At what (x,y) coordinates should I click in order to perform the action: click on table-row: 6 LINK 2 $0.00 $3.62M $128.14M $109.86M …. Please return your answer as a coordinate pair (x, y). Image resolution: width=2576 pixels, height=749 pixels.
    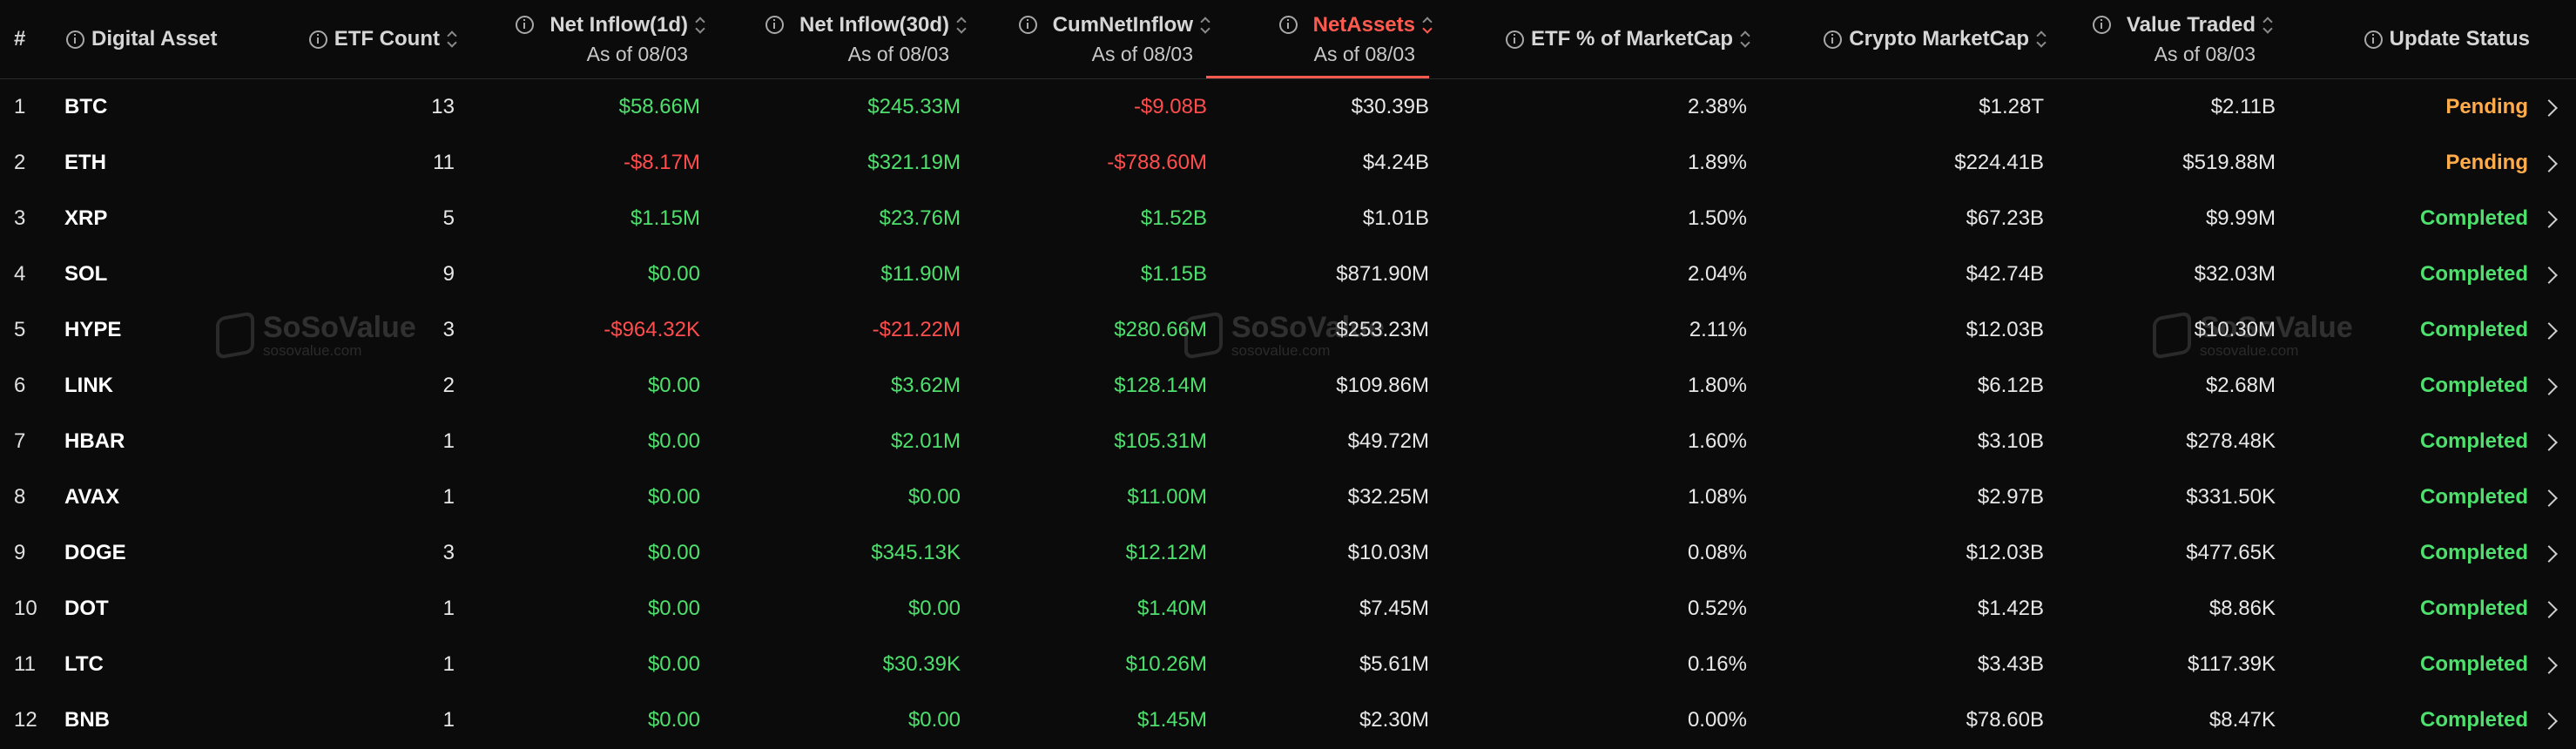
    Looking at the image, I should click on (1288, 386).